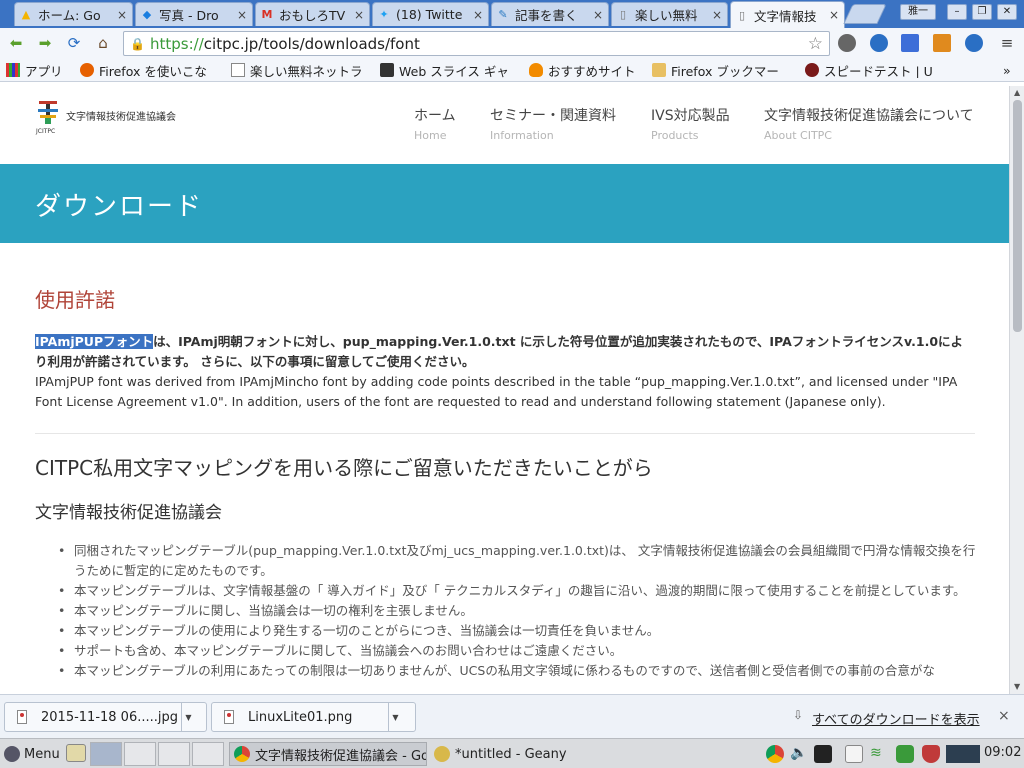 Image resolution: width=1024 pixels, height=768 pixels. I want to click on bookmark-recommended: おすすめサイト, so click(587, 70).